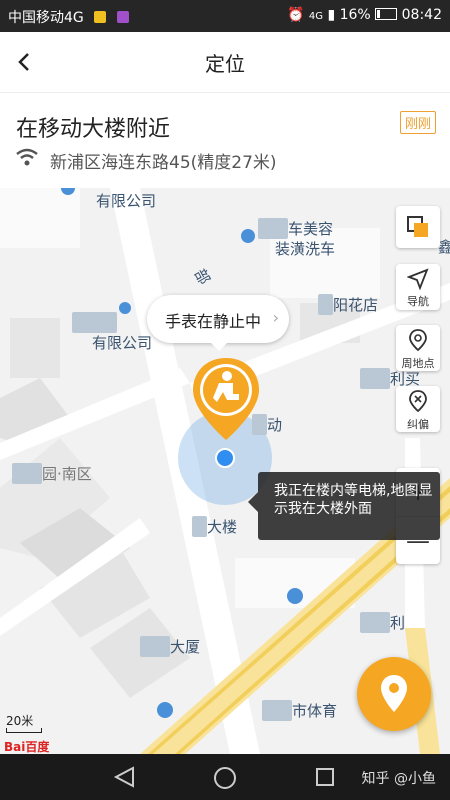  I want to click on signal-icon: ▮, so click(331, 15).